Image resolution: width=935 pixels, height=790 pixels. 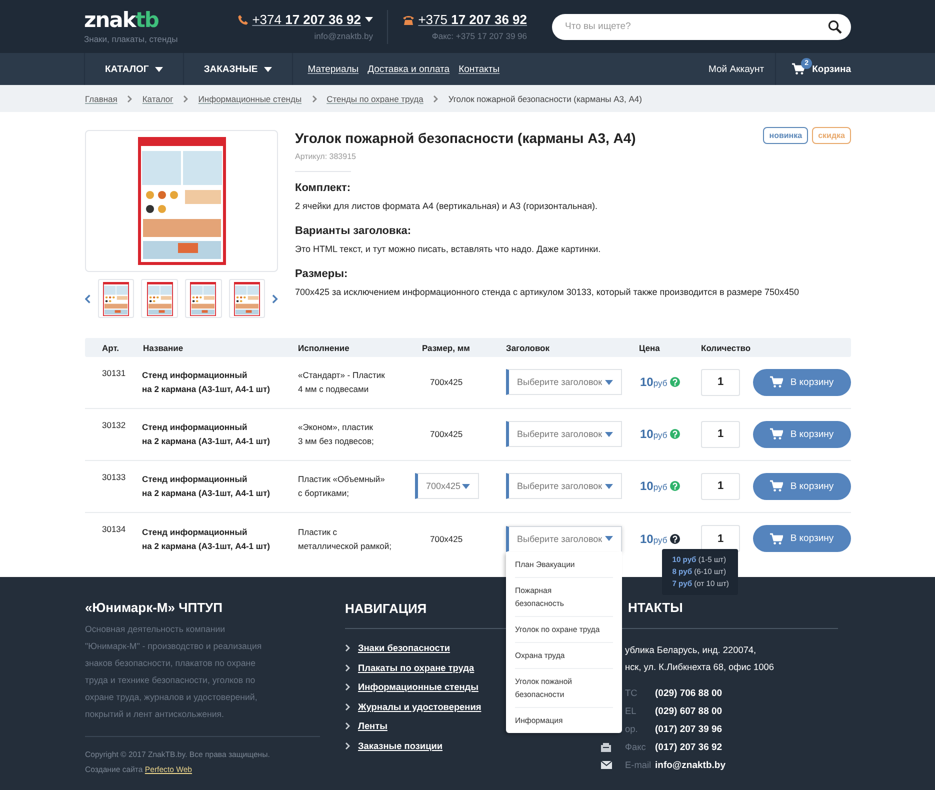 What do you see at coordinates (158, 99) in the screenshot?
I see `breadcrumb-link: Каталог` at bounding box center [158, 99].